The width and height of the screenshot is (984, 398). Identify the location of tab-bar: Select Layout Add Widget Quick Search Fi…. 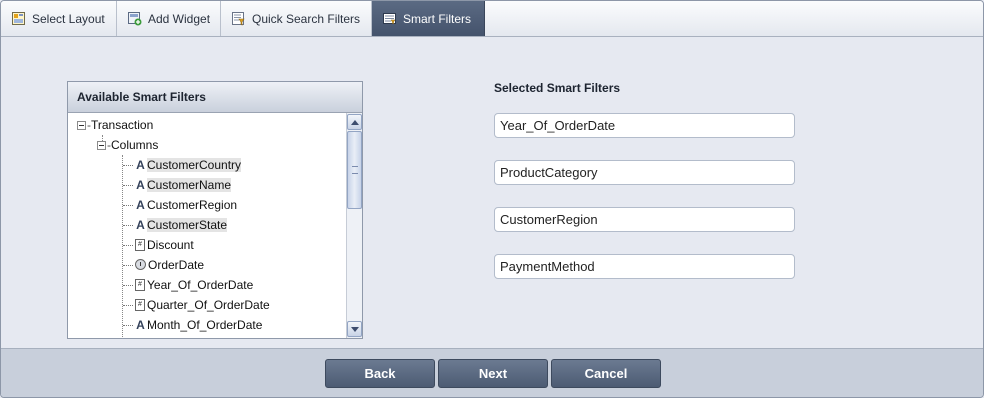
(492, 19).